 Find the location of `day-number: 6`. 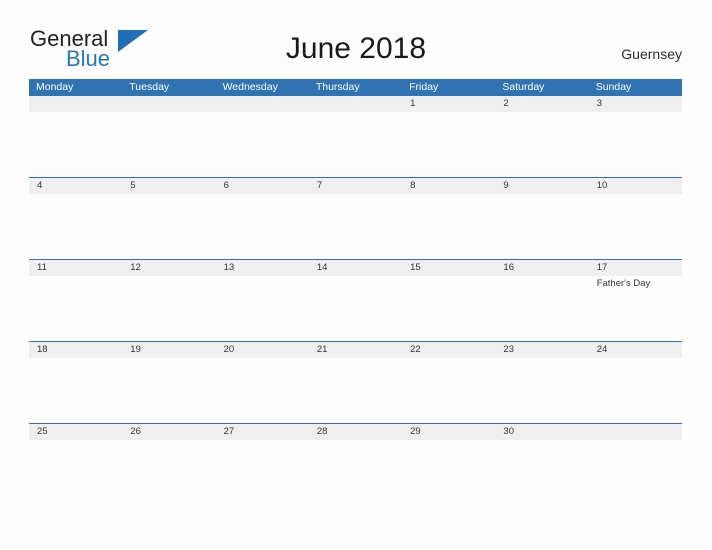

day-number: 6 is located at coordinates (262, 186).